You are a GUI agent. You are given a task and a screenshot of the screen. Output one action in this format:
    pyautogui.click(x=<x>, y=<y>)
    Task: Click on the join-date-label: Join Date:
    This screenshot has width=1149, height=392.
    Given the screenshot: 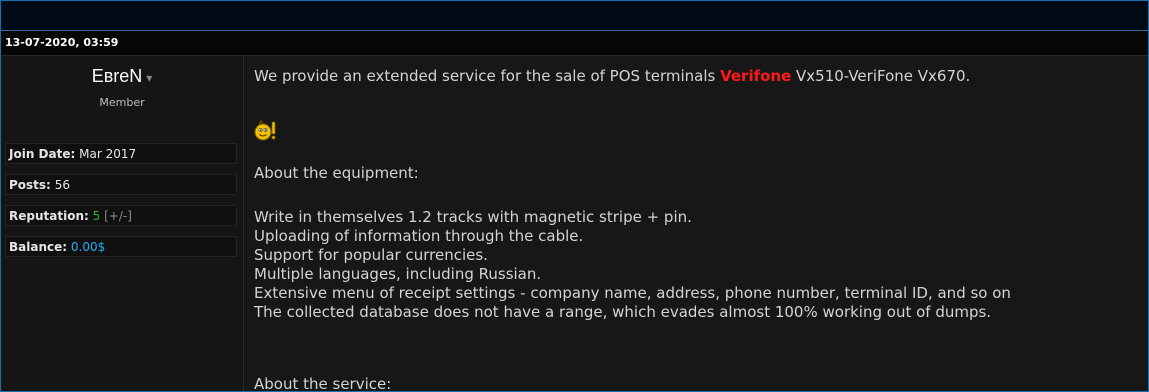 What is the action you would take?
    pyautogui.click(x=42, y=154)
    